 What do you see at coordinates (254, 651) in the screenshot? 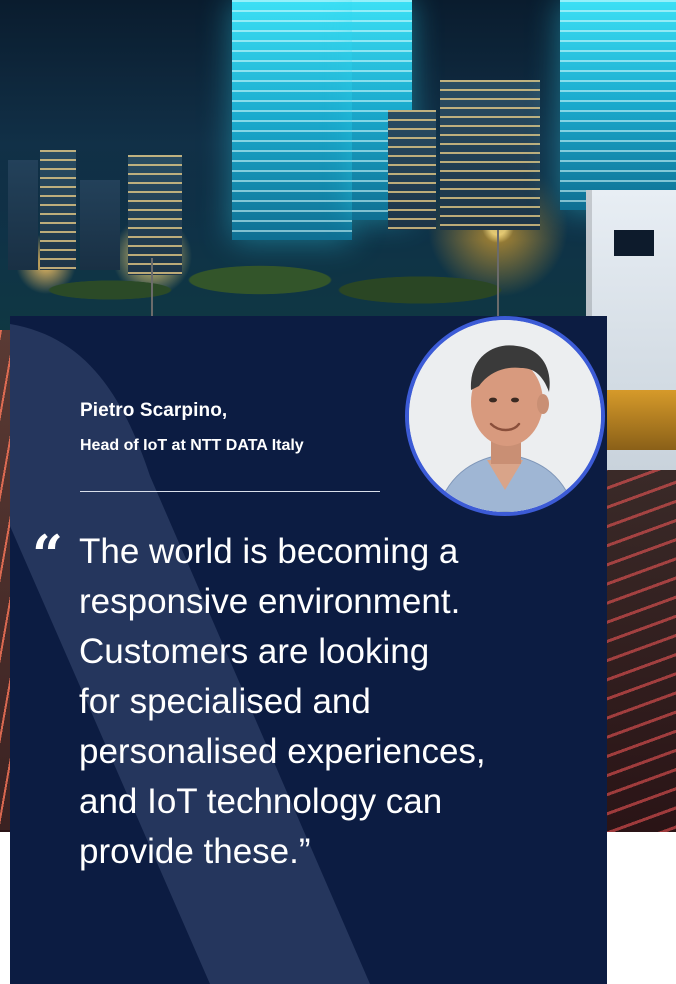
I see `quote-line: Customers are looking` at bounding box center [254, 651].